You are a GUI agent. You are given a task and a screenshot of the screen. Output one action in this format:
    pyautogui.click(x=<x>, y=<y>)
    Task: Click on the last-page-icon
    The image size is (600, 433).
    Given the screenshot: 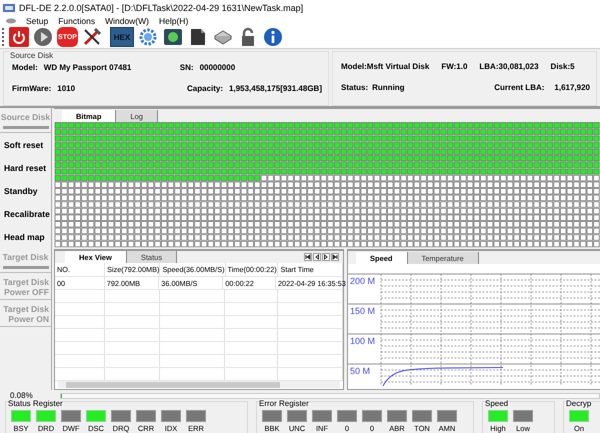 What is the action you would take?
    pyautogui.click(x=335, y=257)
    